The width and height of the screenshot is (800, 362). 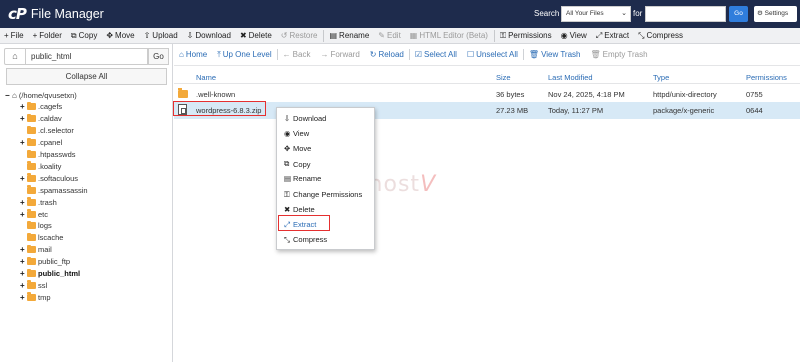 What do you see at coordinates (209, 36) in the screenshot?
I see `toolbar-download-button: ⇩ Download` at bounding box center [209, 36].